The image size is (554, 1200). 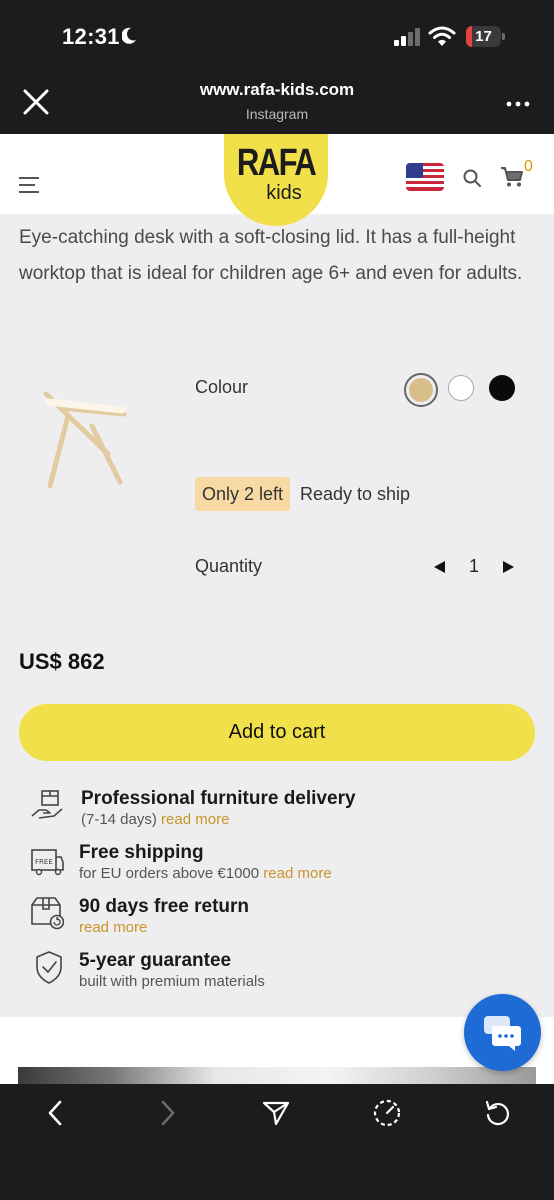 What do you see at coordinates (277, 1142) in the screenshot?
I see `browser-nav-bar` at bounding box center [277, 1142].